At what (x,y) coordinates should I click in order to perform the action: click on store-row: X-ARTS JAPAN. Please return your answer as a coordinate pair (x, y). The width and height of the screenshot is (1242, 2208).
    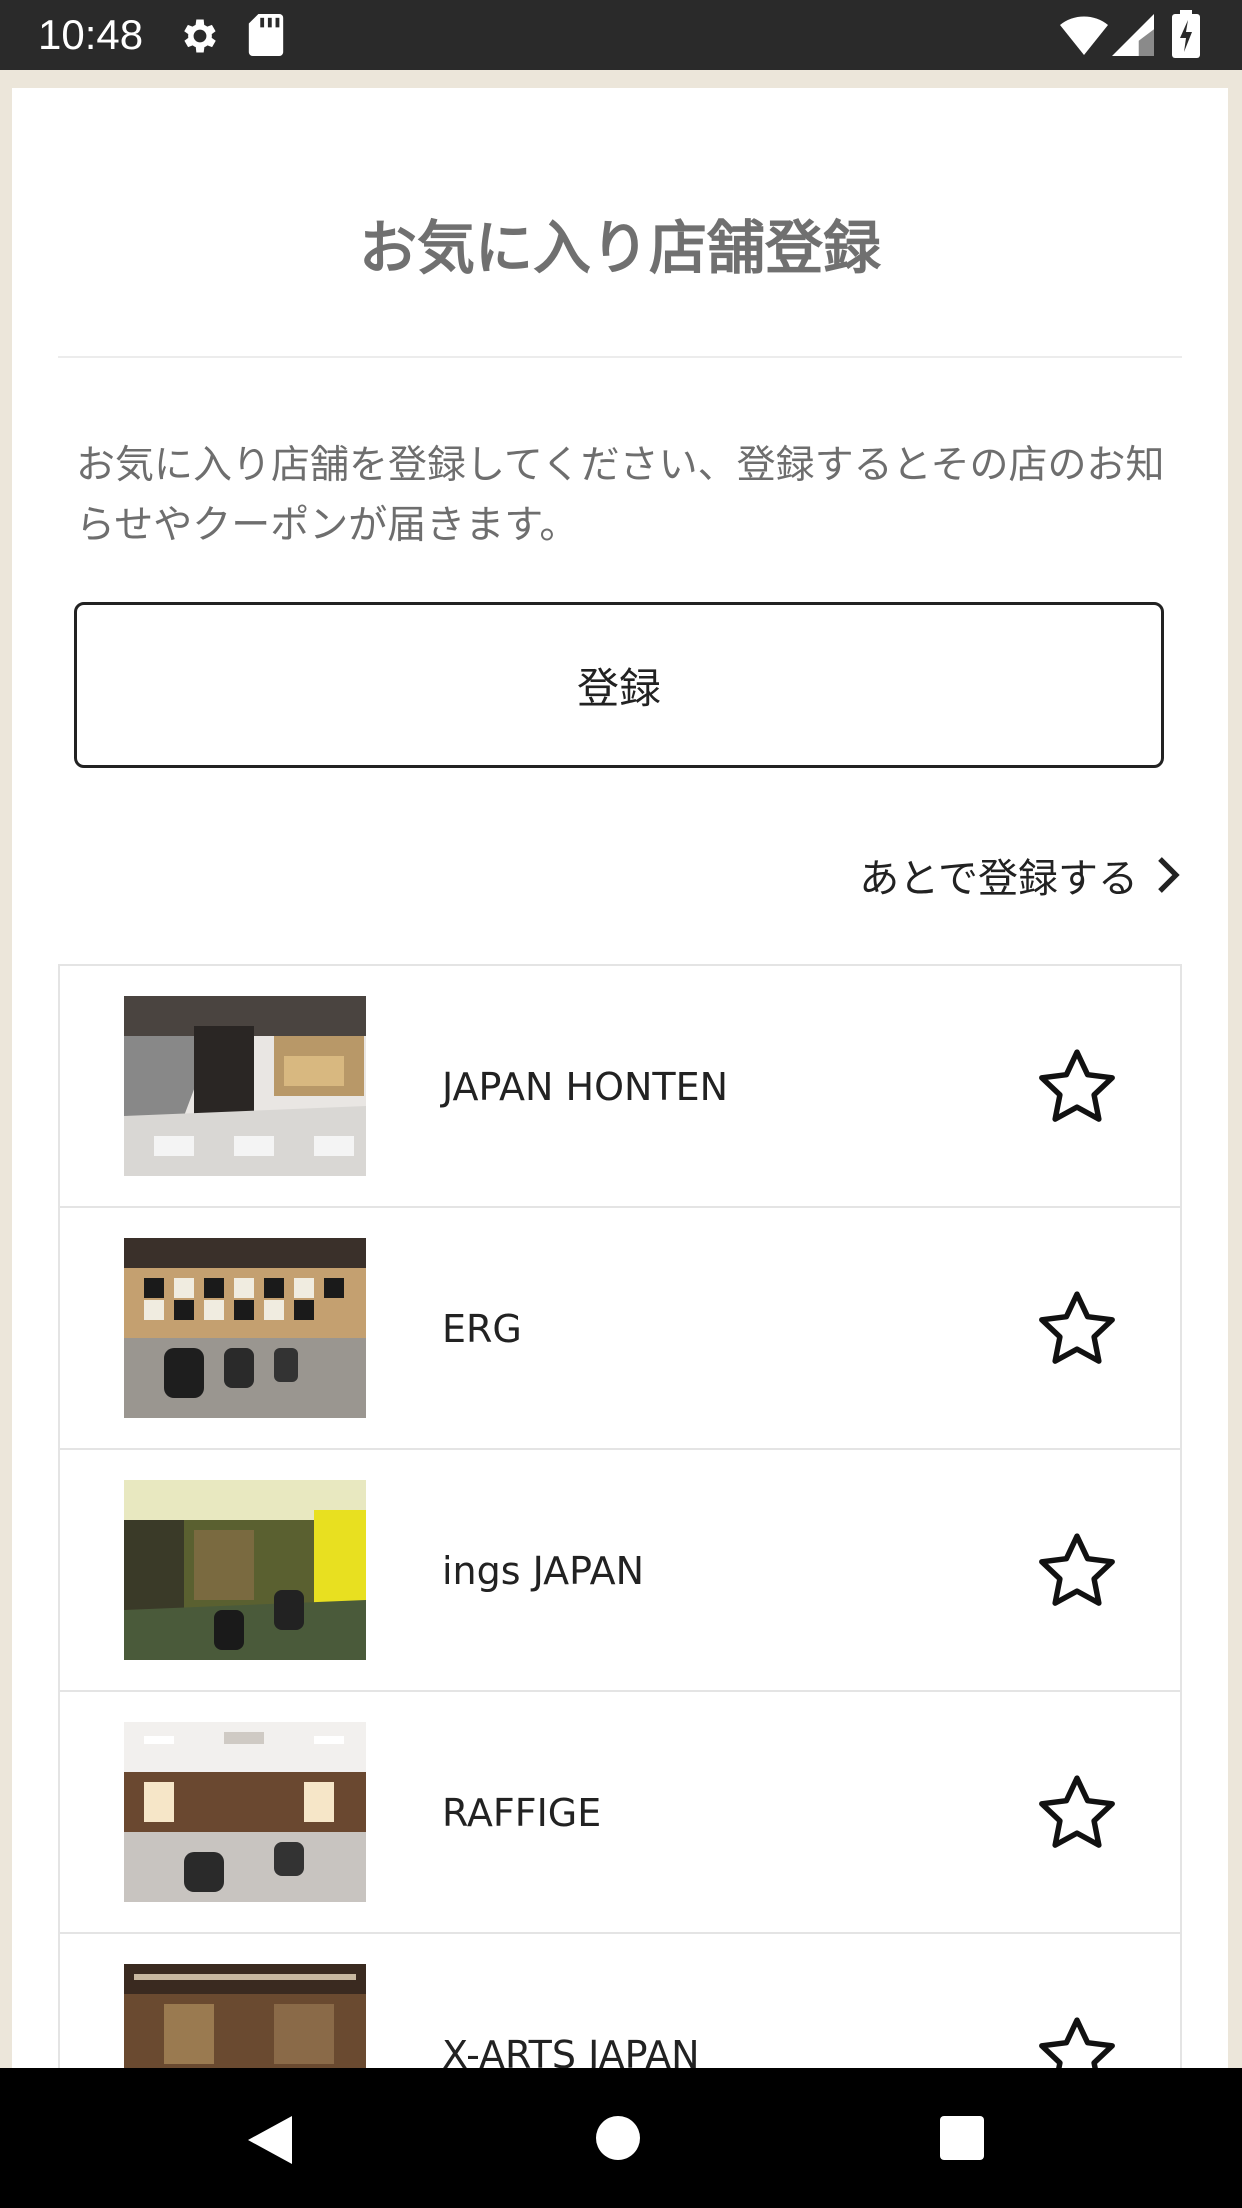
    Looking at the image, I should click on (620, 2001).